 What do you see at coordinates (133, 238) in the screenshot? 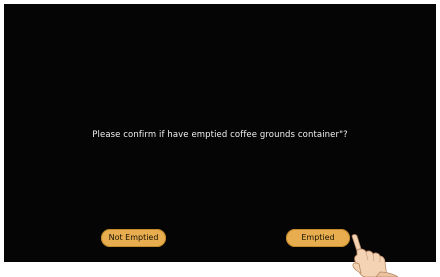
I see `not-emptied-button: Not Emptied` at bounding box center [133, 238].